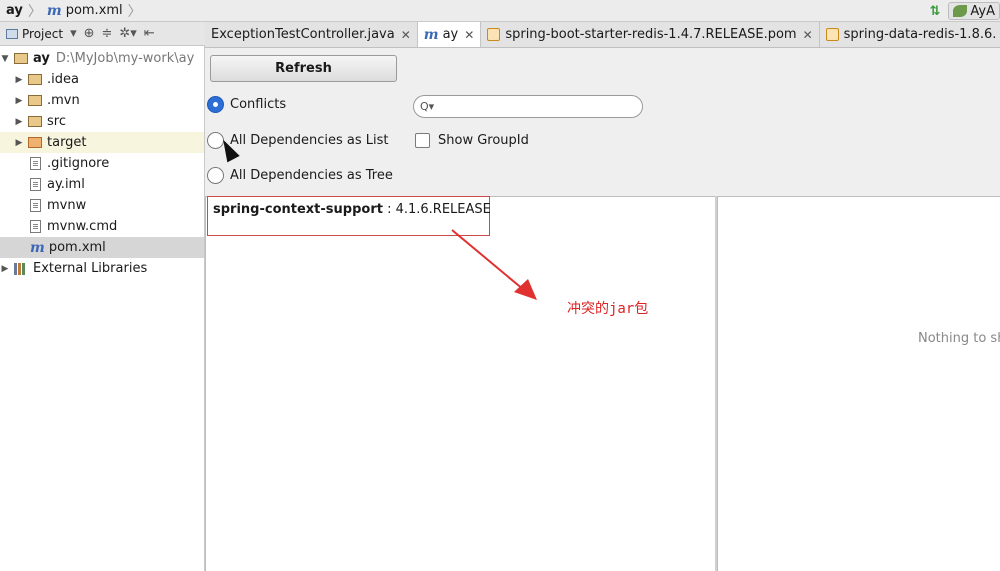 This screenshot has width=1000, height=571. Describe the element at coordinates (959, 338) in the screenshot. I see `empty-panel-message: Nothing to sh` at that location.